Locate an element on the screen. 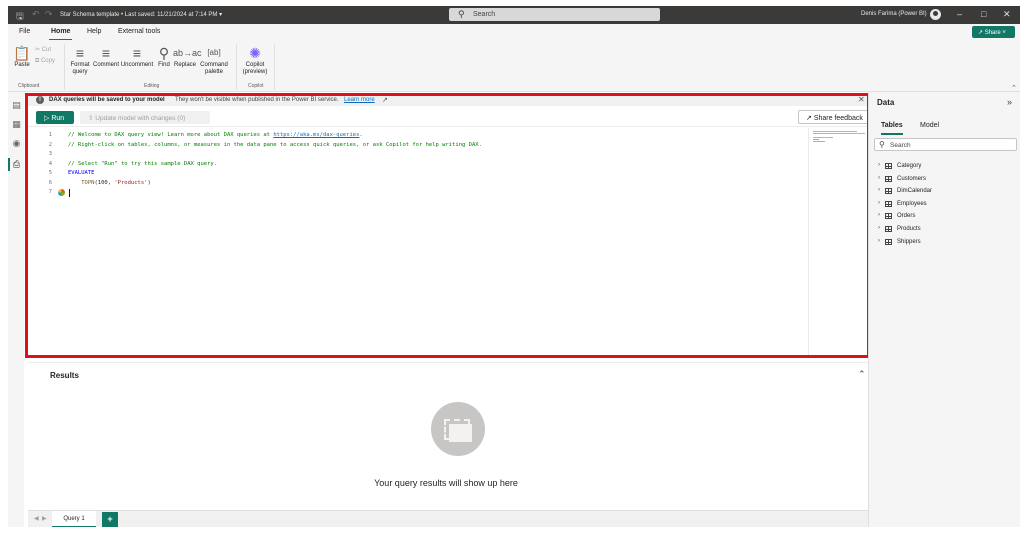 Image resolution: width=1024 pixels, height=533 pixels. cut-button: ✂ Cut is located at coordinates (43, 49).